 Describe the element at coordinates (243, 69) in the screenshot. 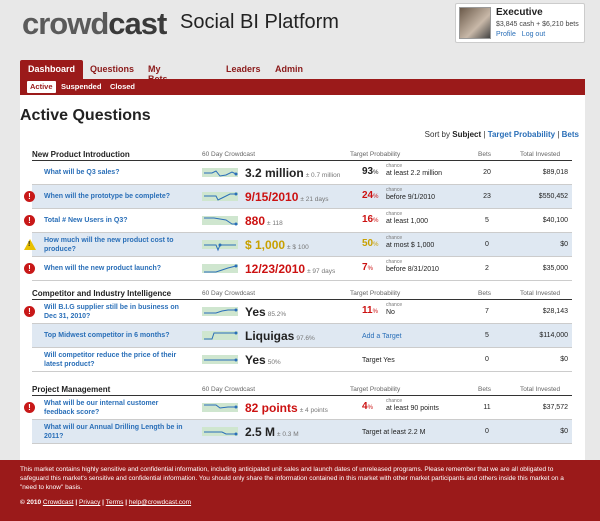

I see `tab-leaders: Leaders` at that location.